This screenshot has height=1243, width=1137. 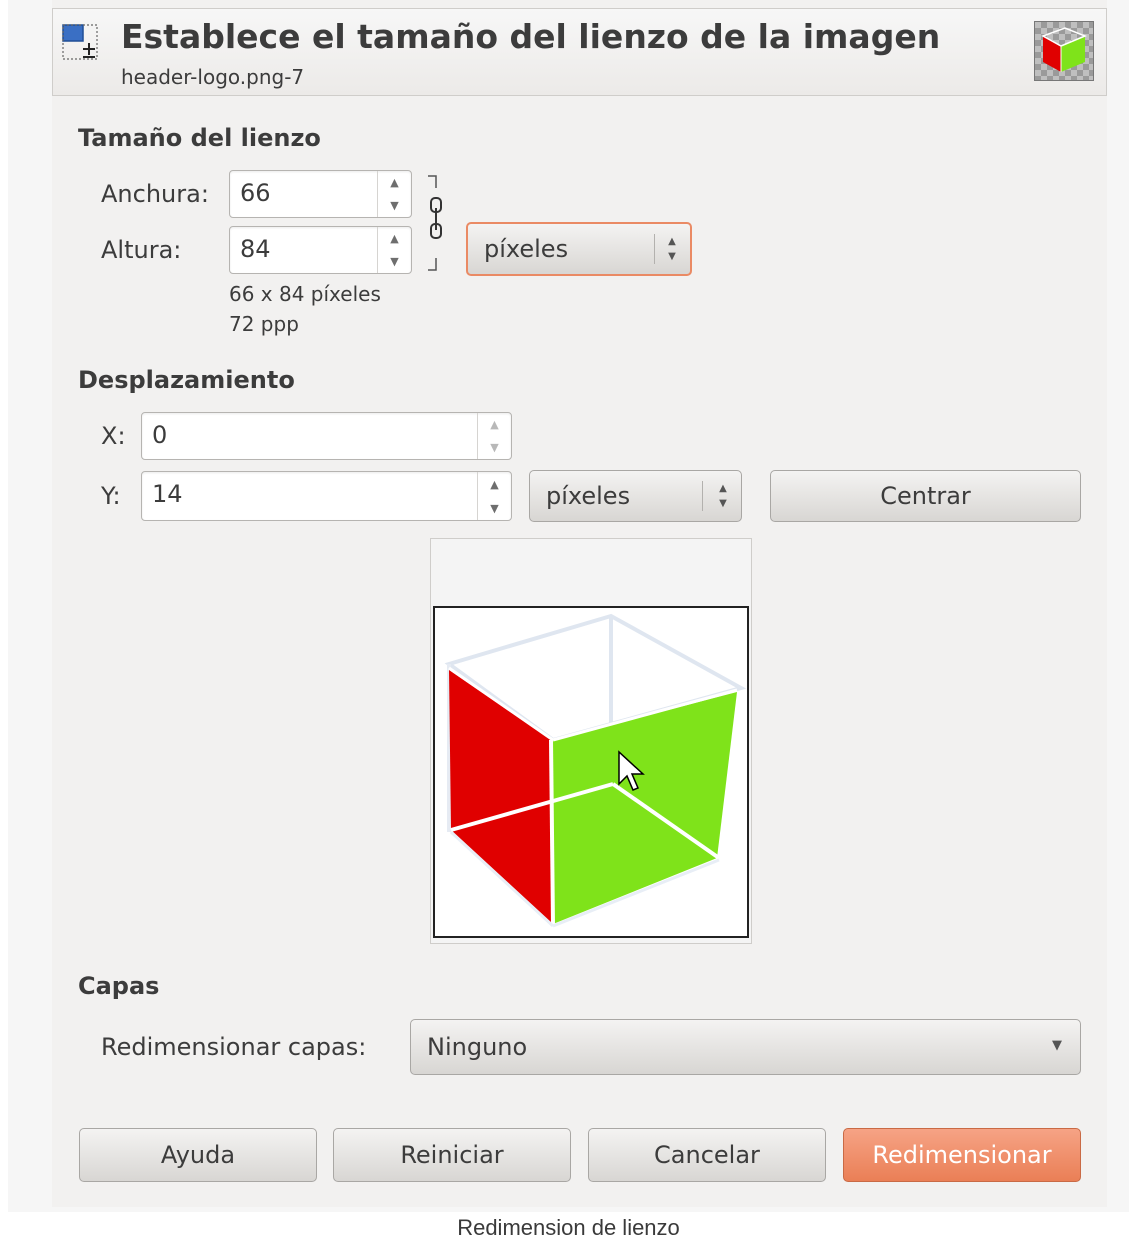 I want to click on width-spinbox: 66 ▲ ▼, so click(x=320, y=194).